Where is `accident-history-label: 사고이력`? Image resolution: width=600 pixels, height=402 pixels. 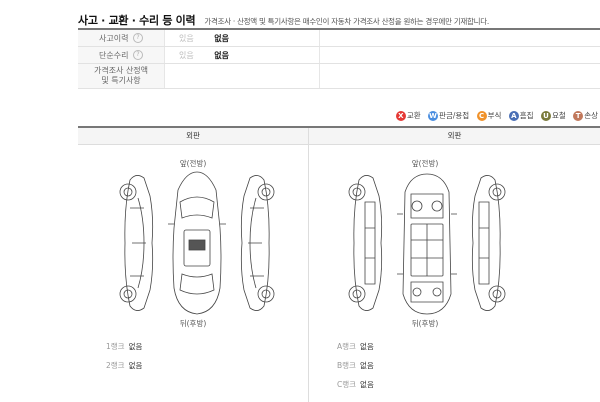
accident-history-label: 사고이력 is located at coordinates (113, 38).